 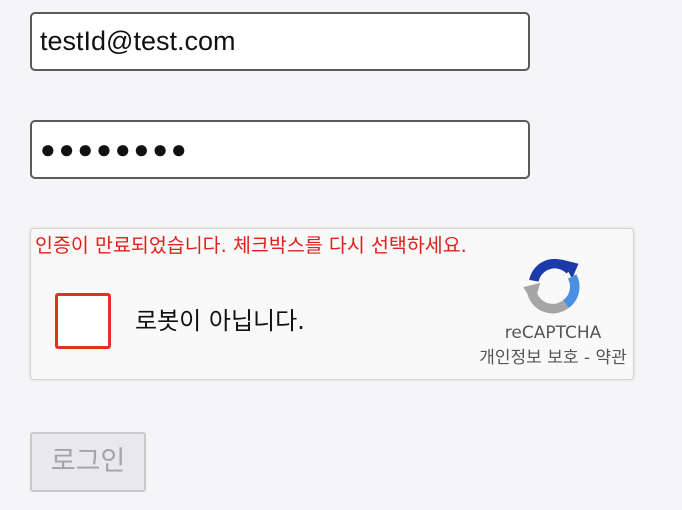 I want to click on recaptcha-links: 개인정보 보호 - 약관, so click(x=553, y=358).